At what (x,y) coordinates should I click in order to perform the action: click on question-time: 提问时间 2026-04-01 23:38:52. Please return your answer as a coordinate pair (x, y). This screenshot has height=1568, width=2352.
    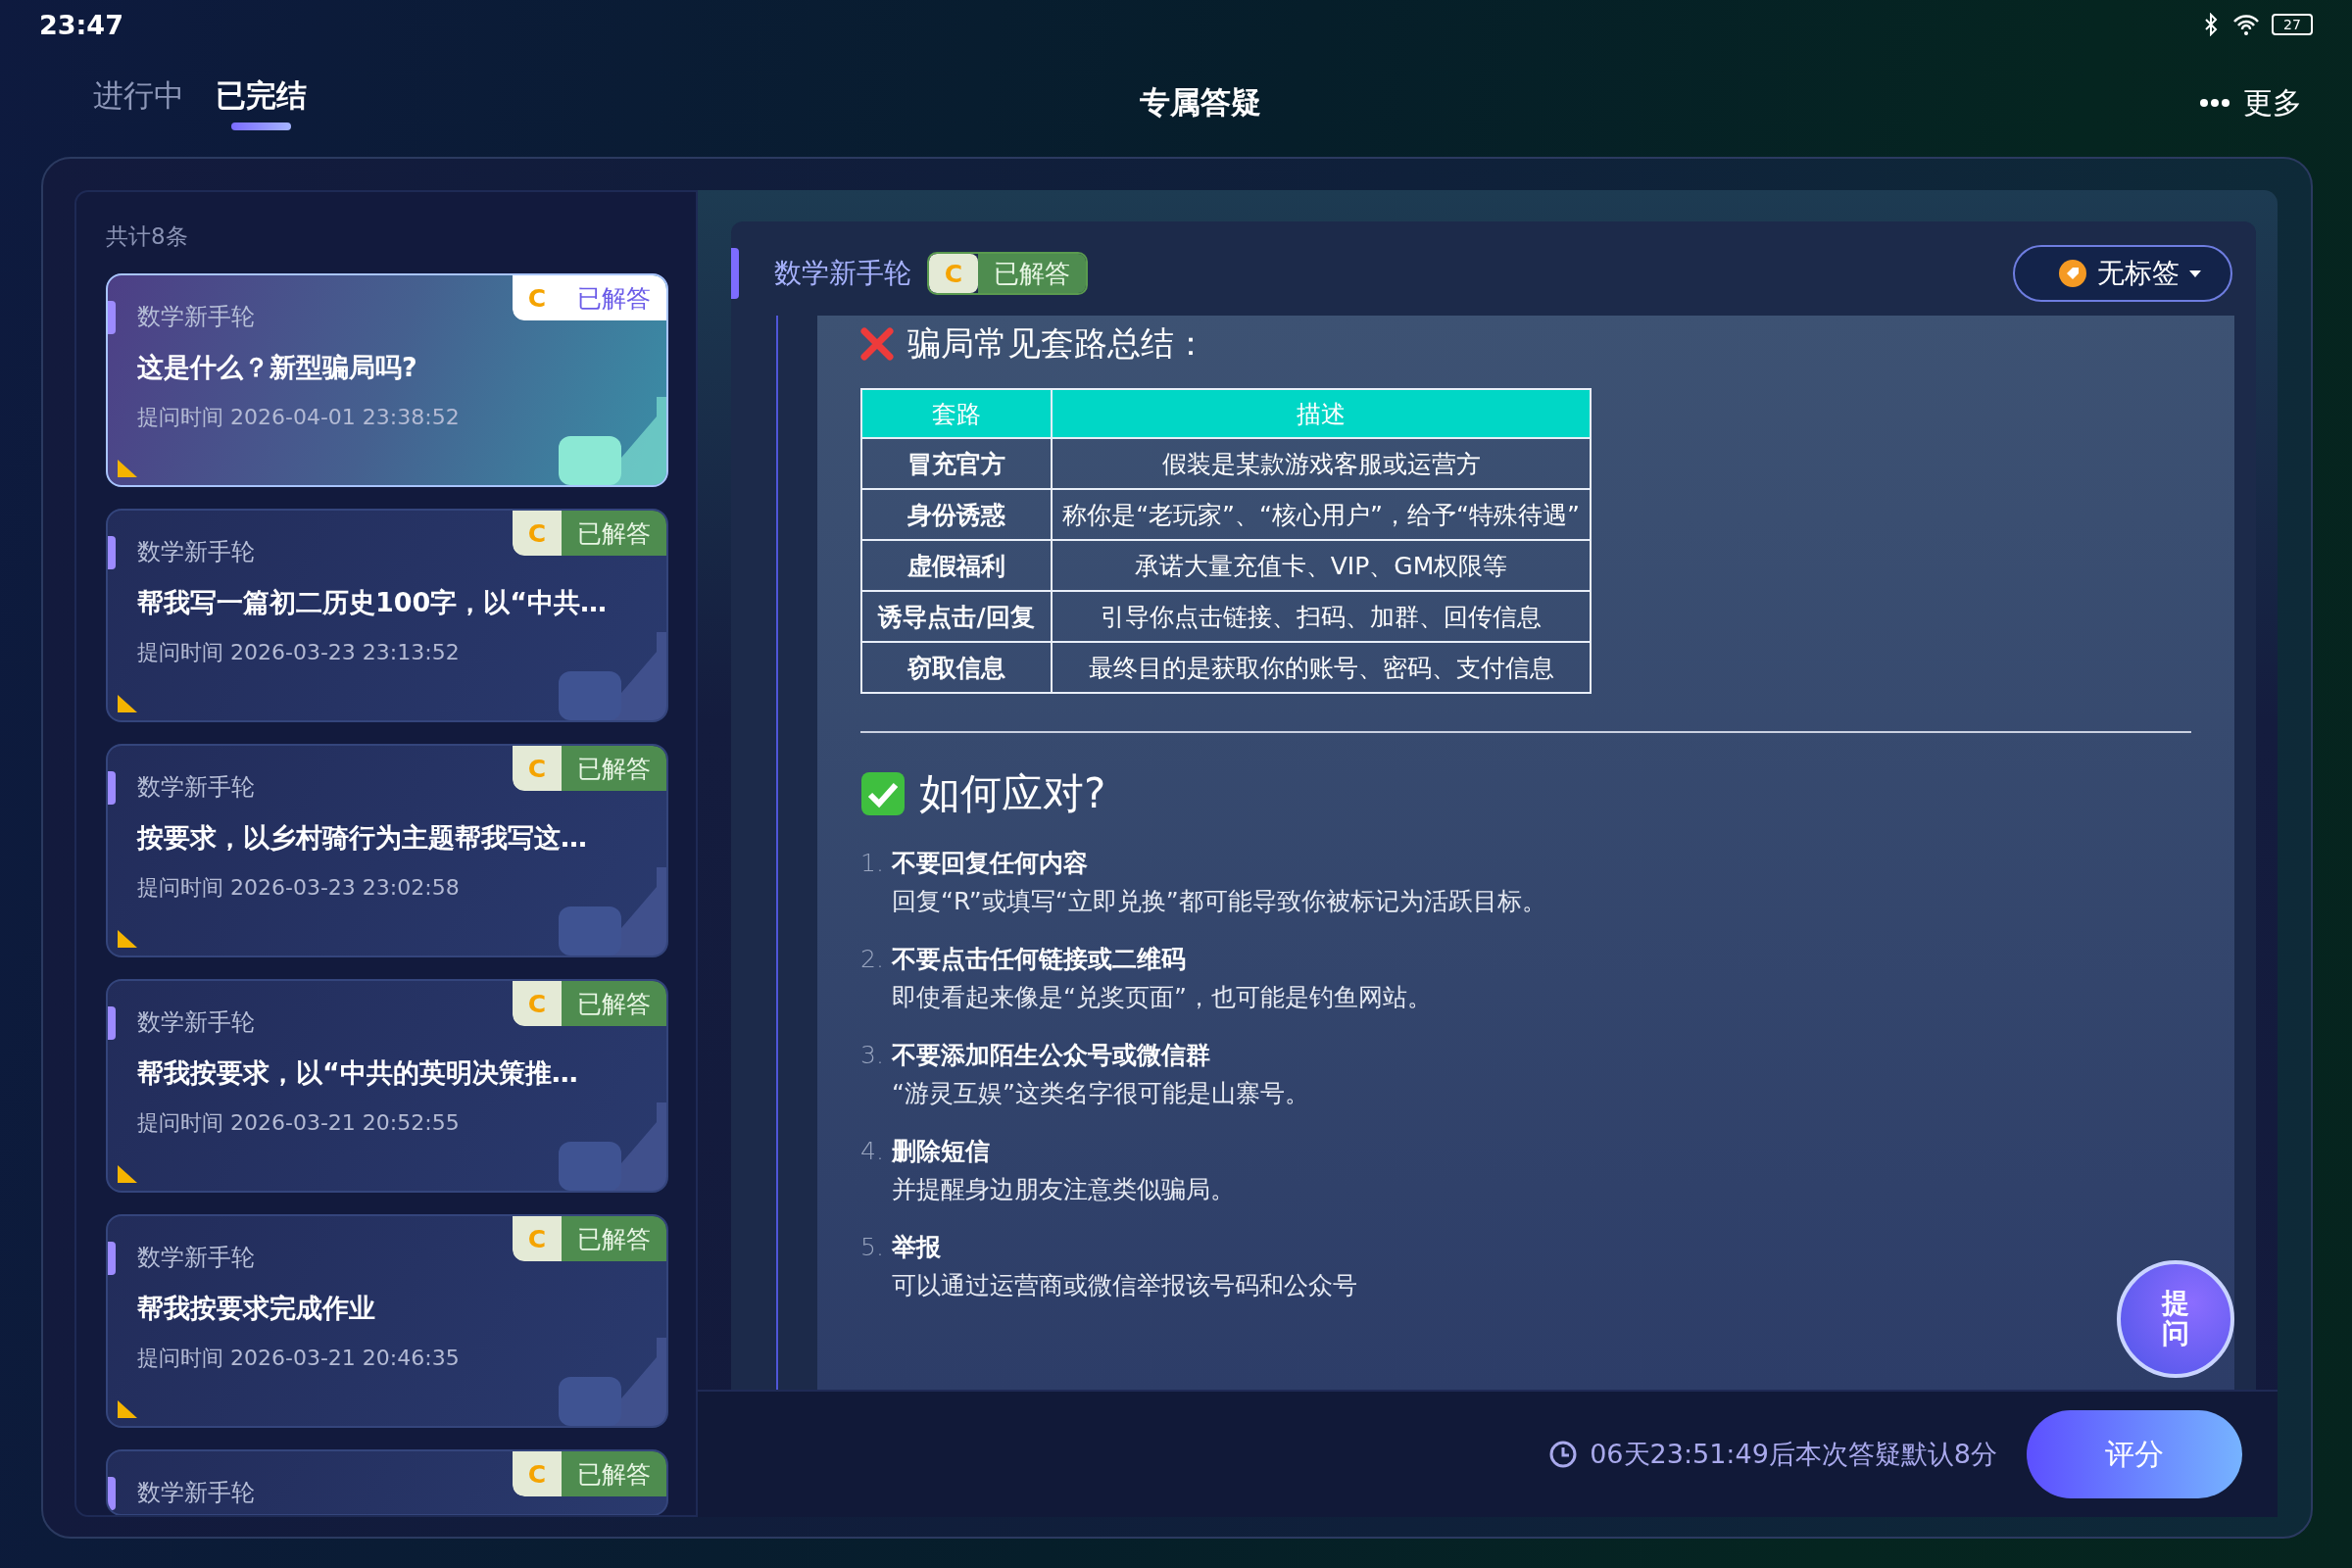
    Looking at the image, I should click on (299, 417).